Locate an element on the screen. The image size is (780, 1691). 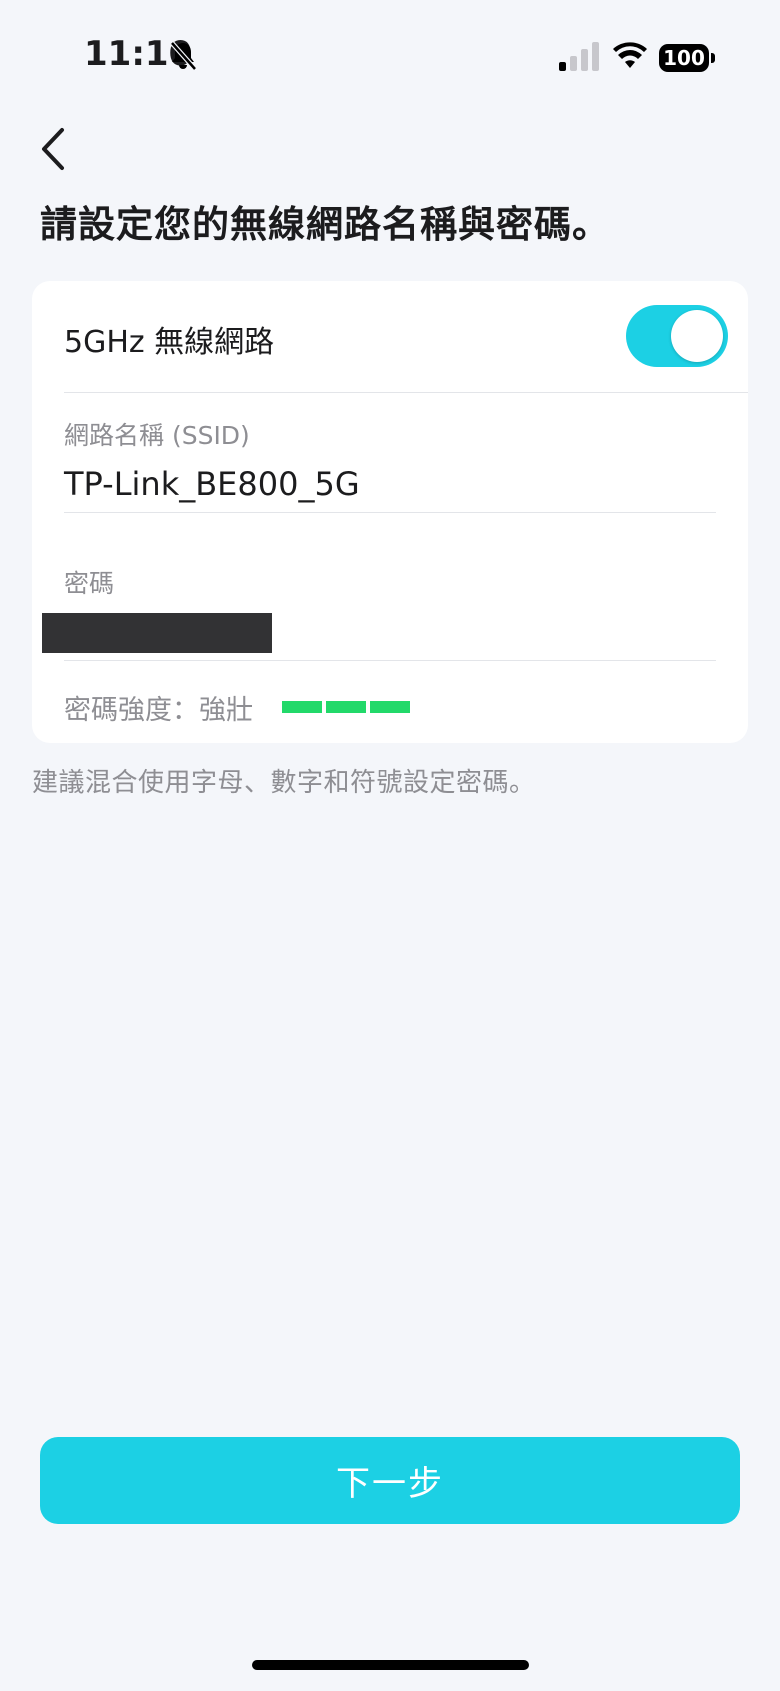
page-title: 請設定您的無線網路名稱與密碼。 is located at coordinates (325, 224).